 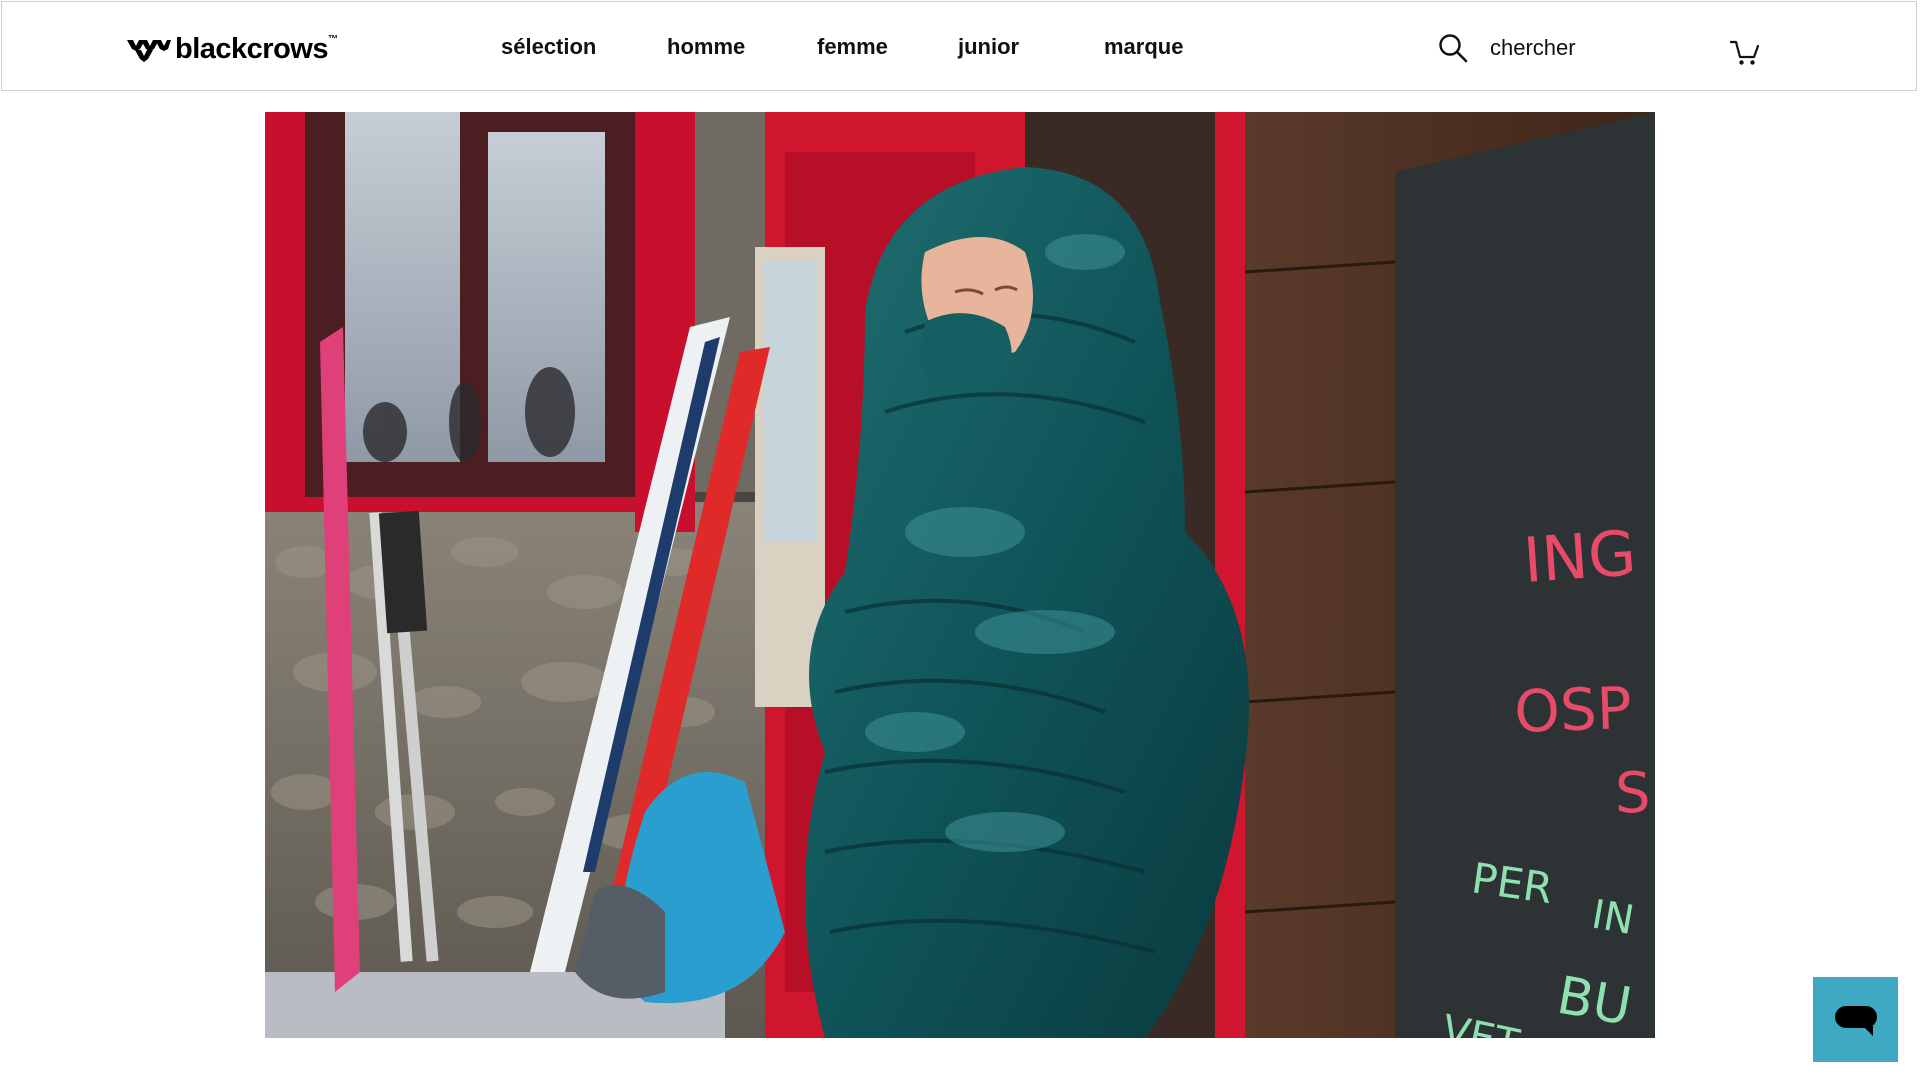 What do you see at coordinates (1745, 52) in the screenshot?
I see `cart-icon` at bounding box center [1745, 52].